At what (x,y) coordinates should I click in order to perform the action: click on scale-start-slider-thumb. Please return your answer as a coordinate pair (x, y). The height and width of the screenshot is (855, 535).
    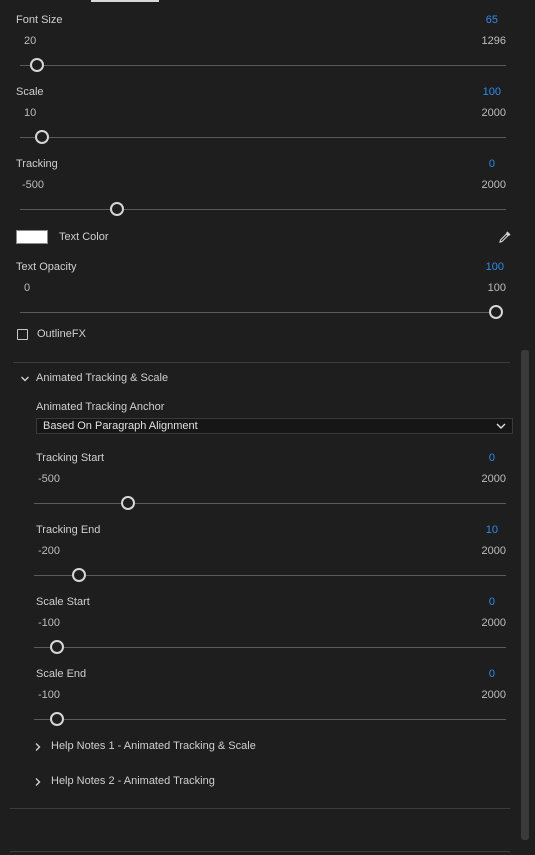
    Looking at the image, I should click on (56, 647).